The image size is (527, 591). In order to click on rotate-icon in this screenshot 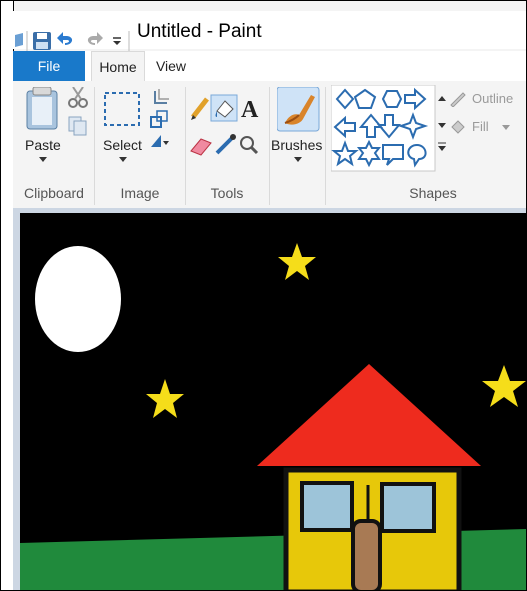, I will do `click(160, 141)`.